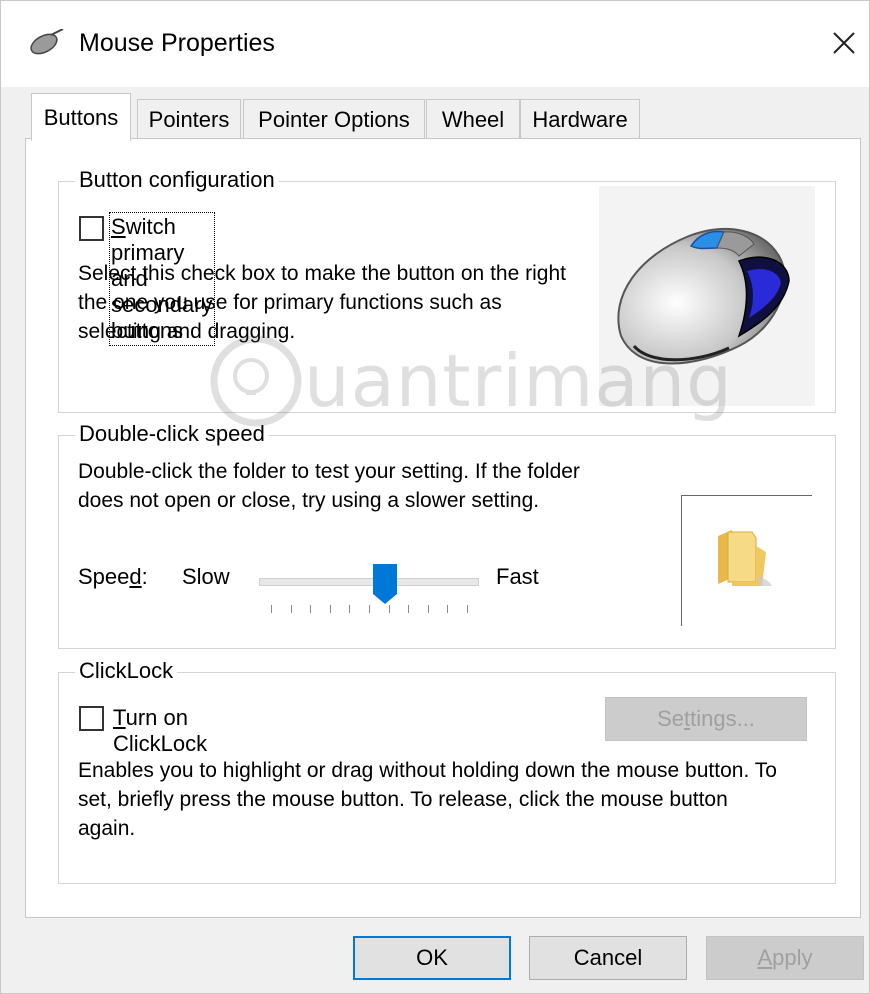  I want to click on title-bar: Mouse Properties, so click(435, 44).